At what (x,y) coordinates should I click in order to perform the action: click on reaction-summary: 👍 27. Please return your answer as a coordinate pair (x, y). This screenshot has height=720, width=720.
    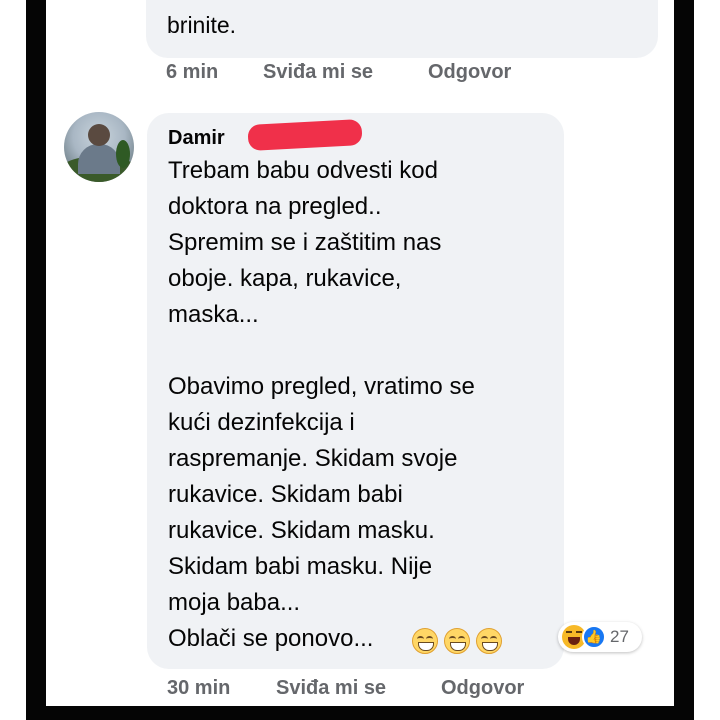
    Looking at the image, I should click on (600, 637).